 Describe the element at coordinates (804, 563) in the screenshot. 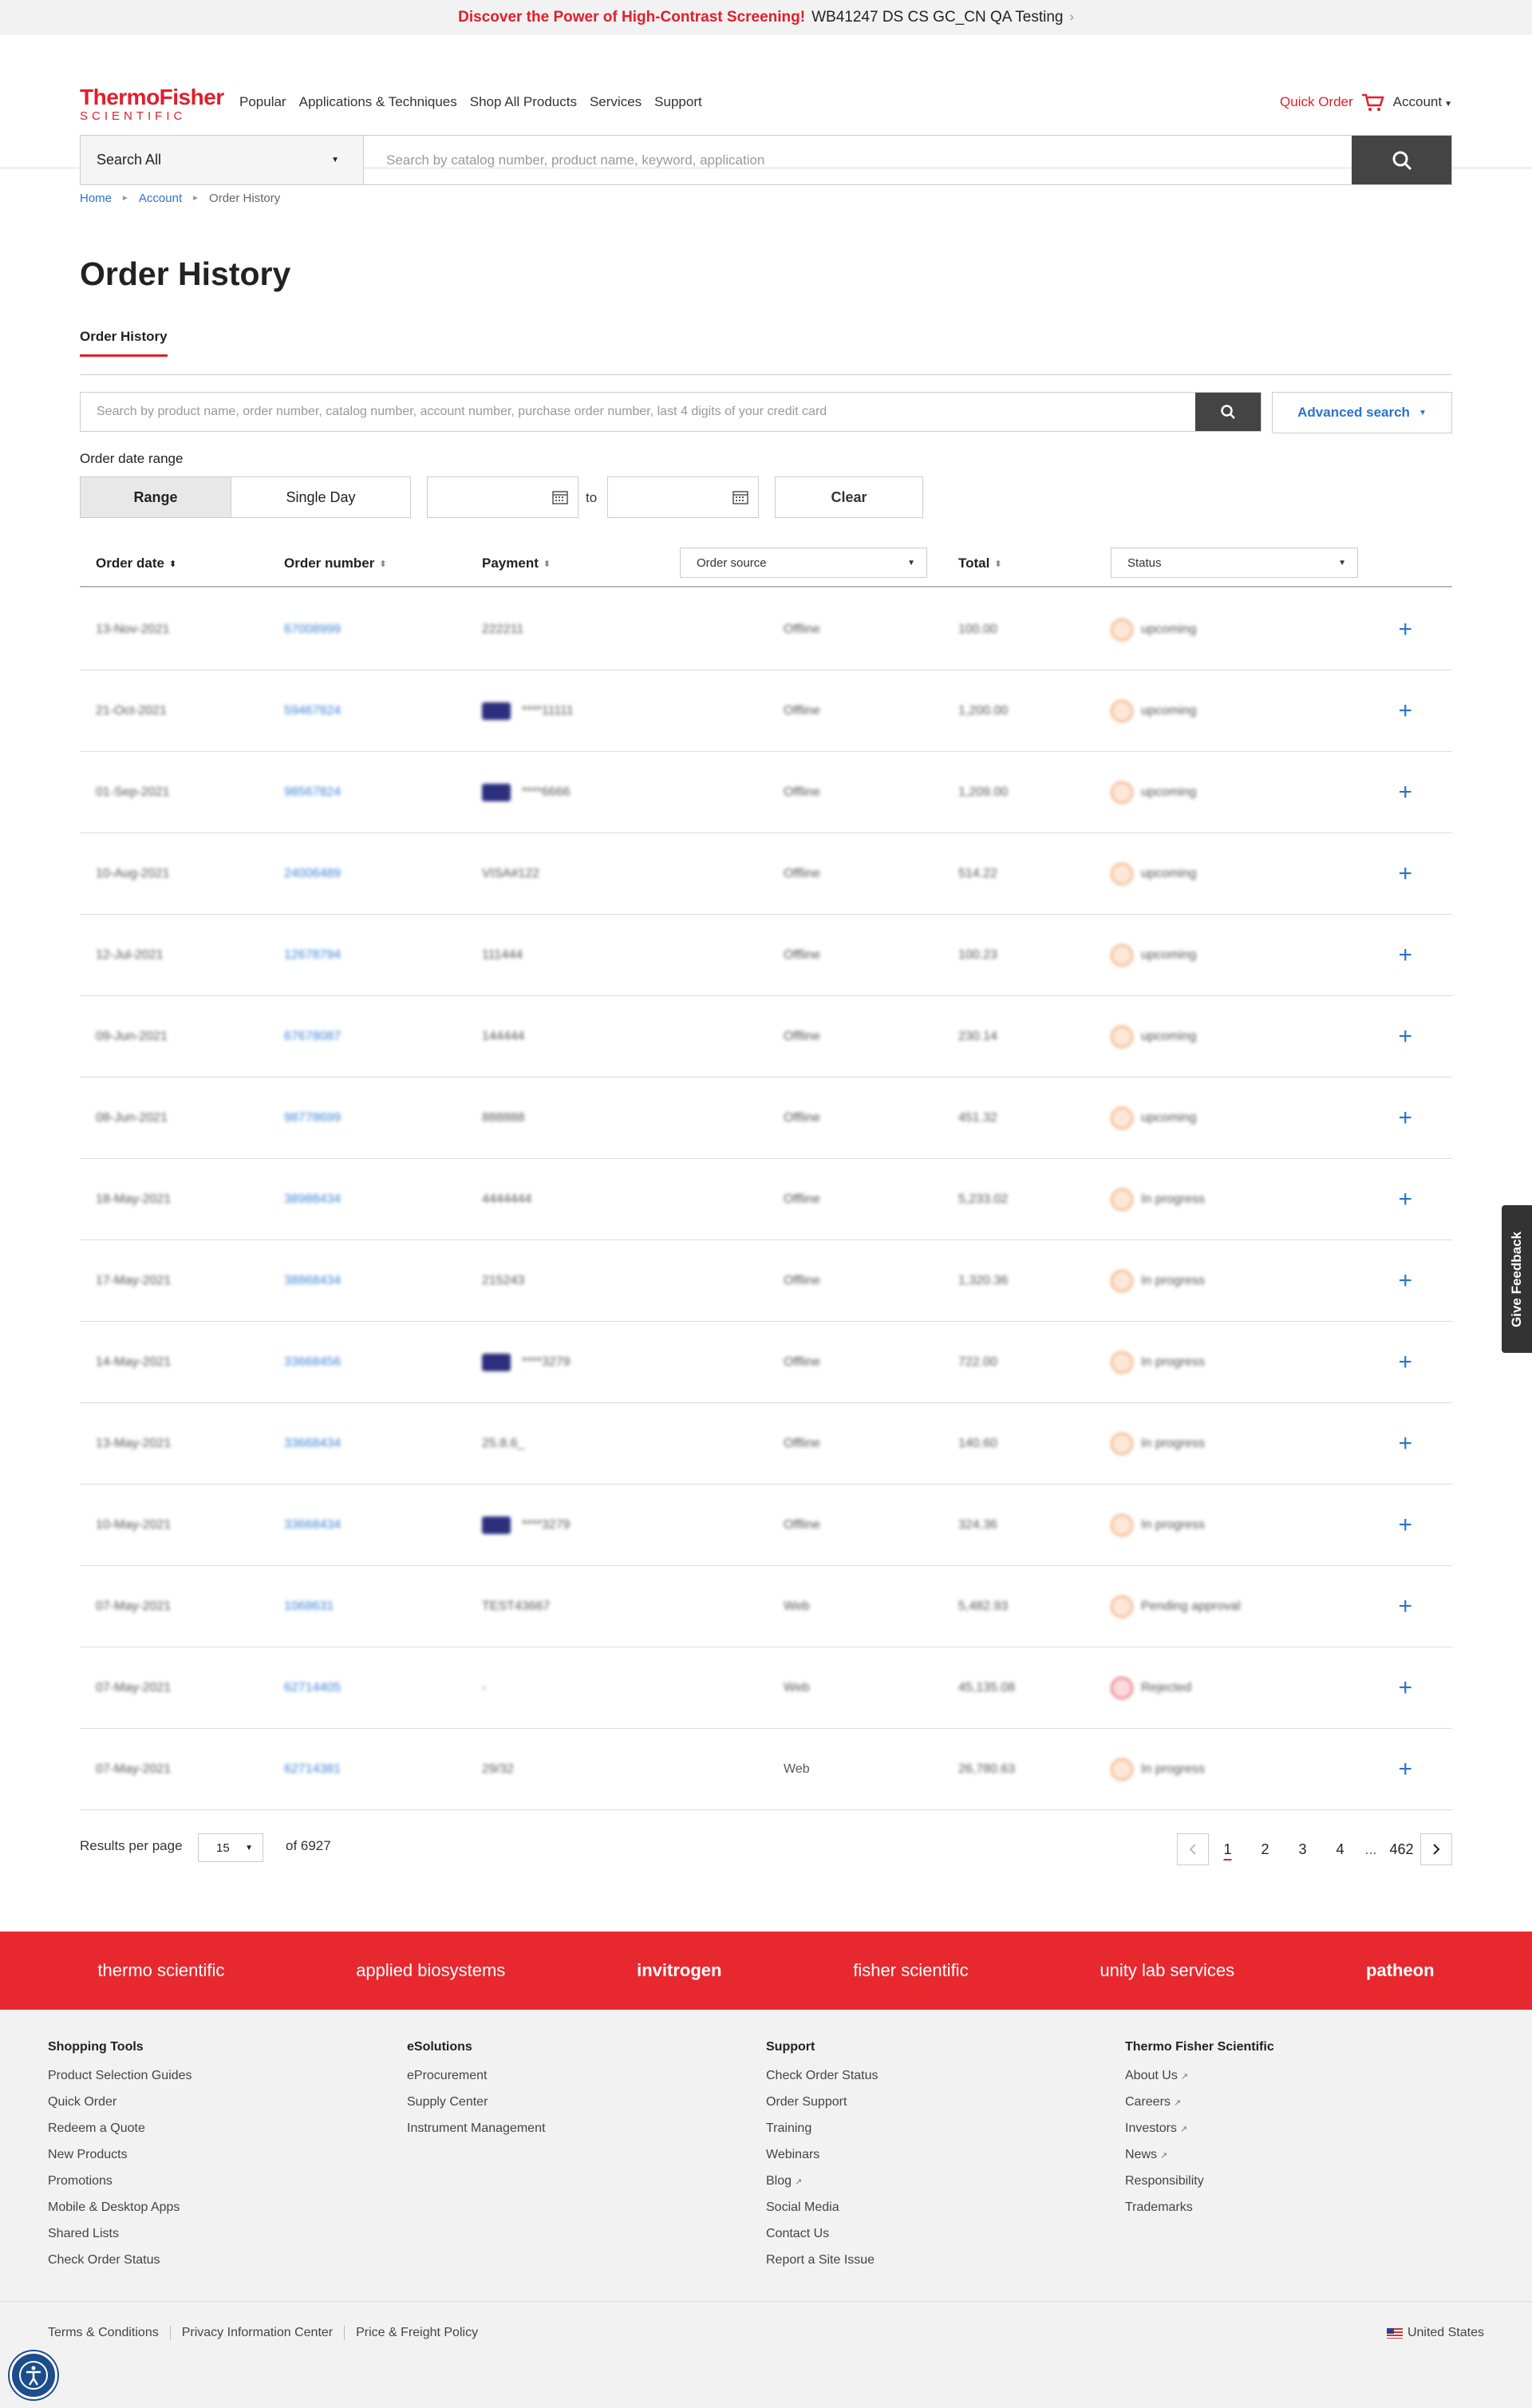

I see `order-source-filter: Order source ▼` at that location.